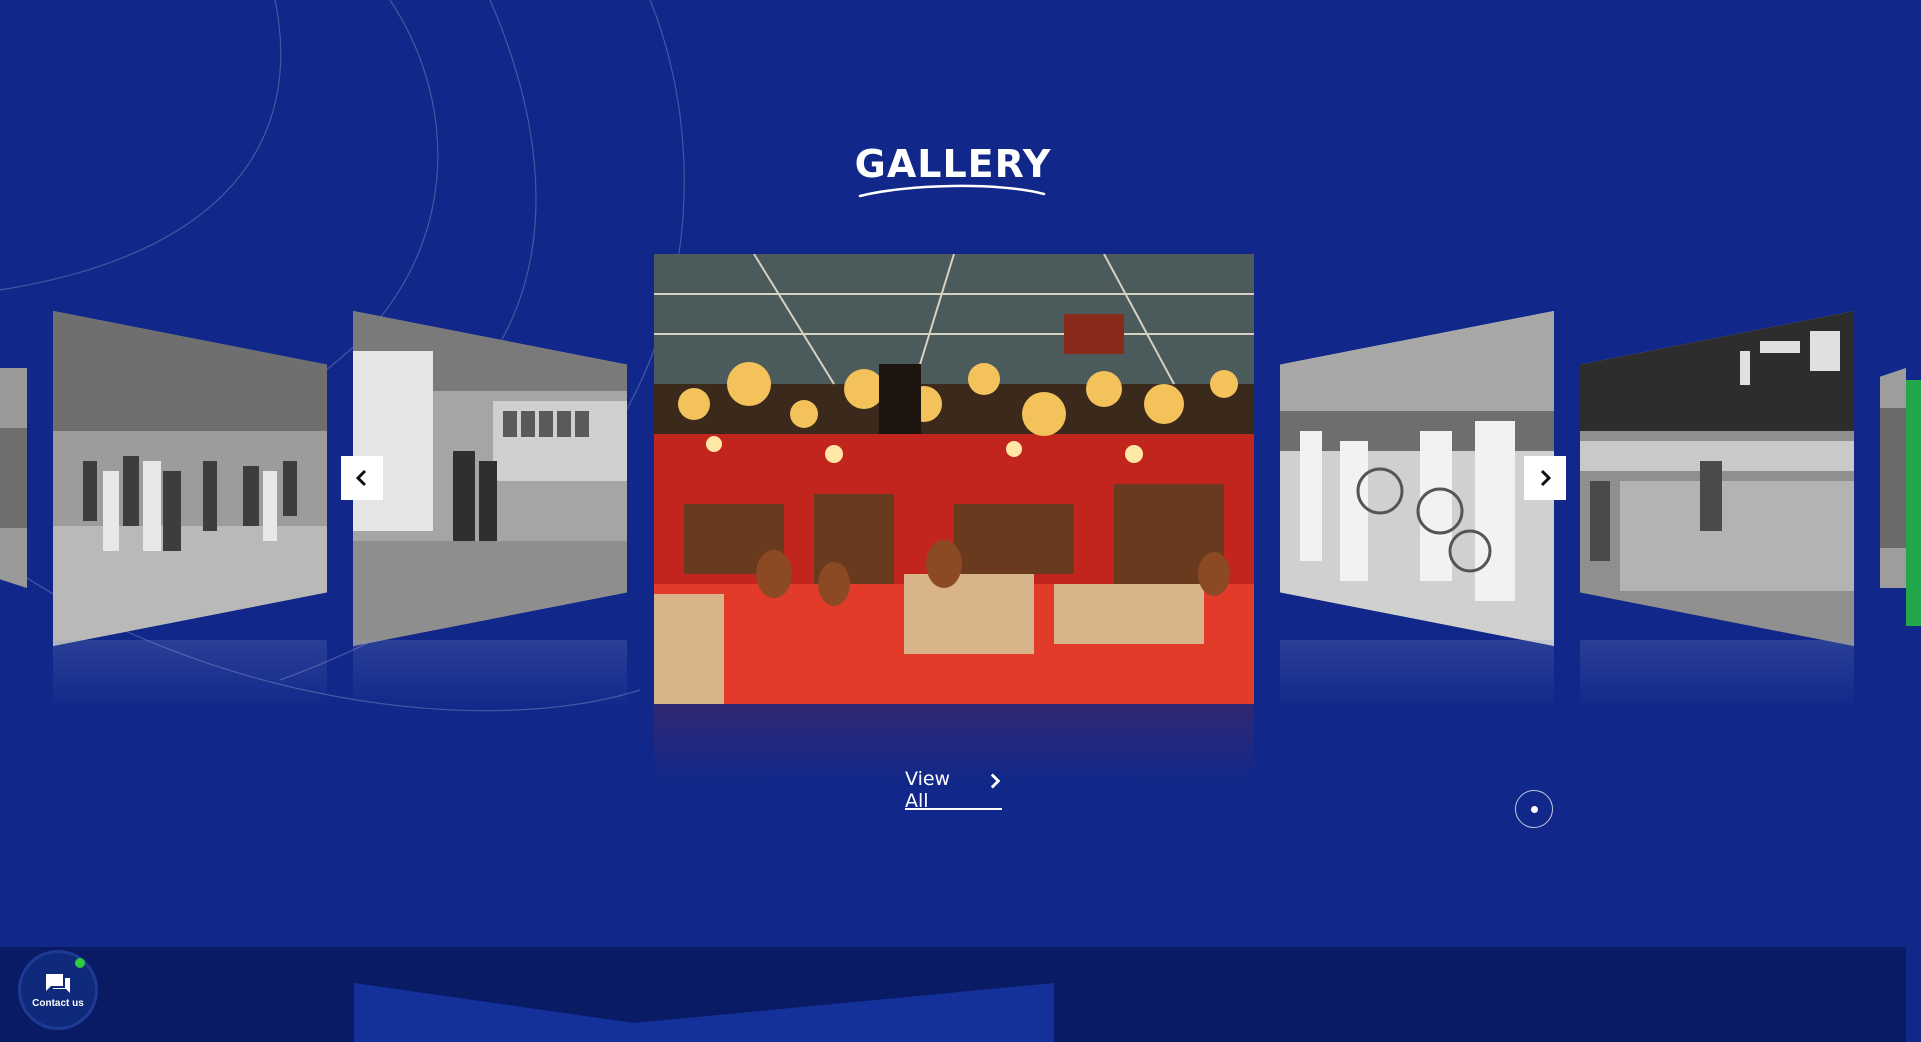 This screenshot has width=1921, height=1042. I want to click on carousel-next-button, so click(1545, 478).